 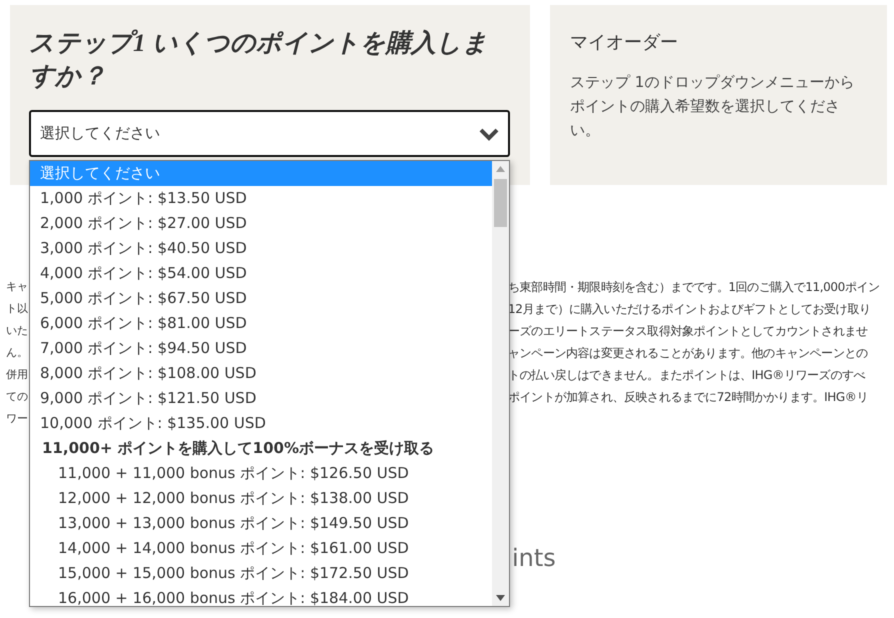 What do you see at coordinates (489, 133) in the screenshot?
I see `chevron-down-icon` at bounding box center [489, 133].